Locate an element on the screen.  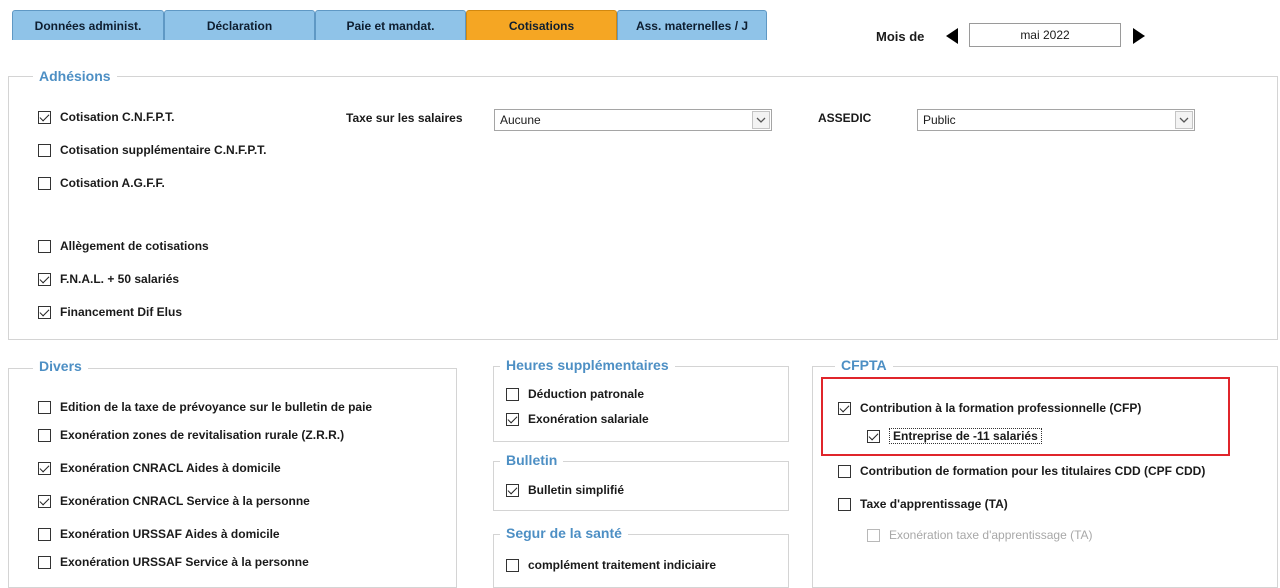
deduction-patronale-checkbox-row: Déduction patronale is located at coordinates (575, 394).